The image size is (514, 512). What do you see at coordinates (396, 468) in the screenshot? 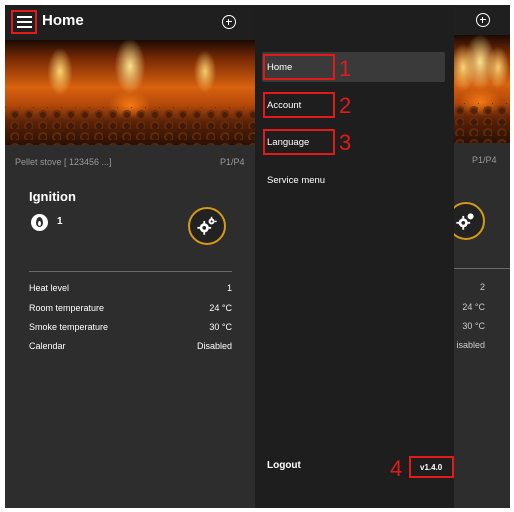
I see `annotation-number: 4` at bounding box center [396, 468].